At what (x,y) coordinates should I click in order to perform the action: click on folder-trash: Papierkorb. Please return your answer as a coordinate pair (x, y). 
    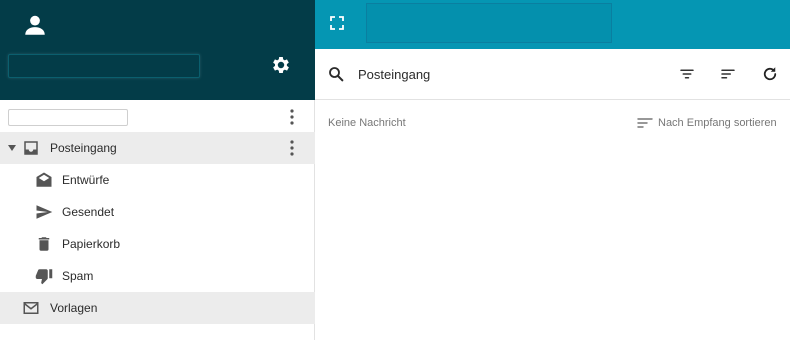
    Looking at the image, I should click on (157, 244).